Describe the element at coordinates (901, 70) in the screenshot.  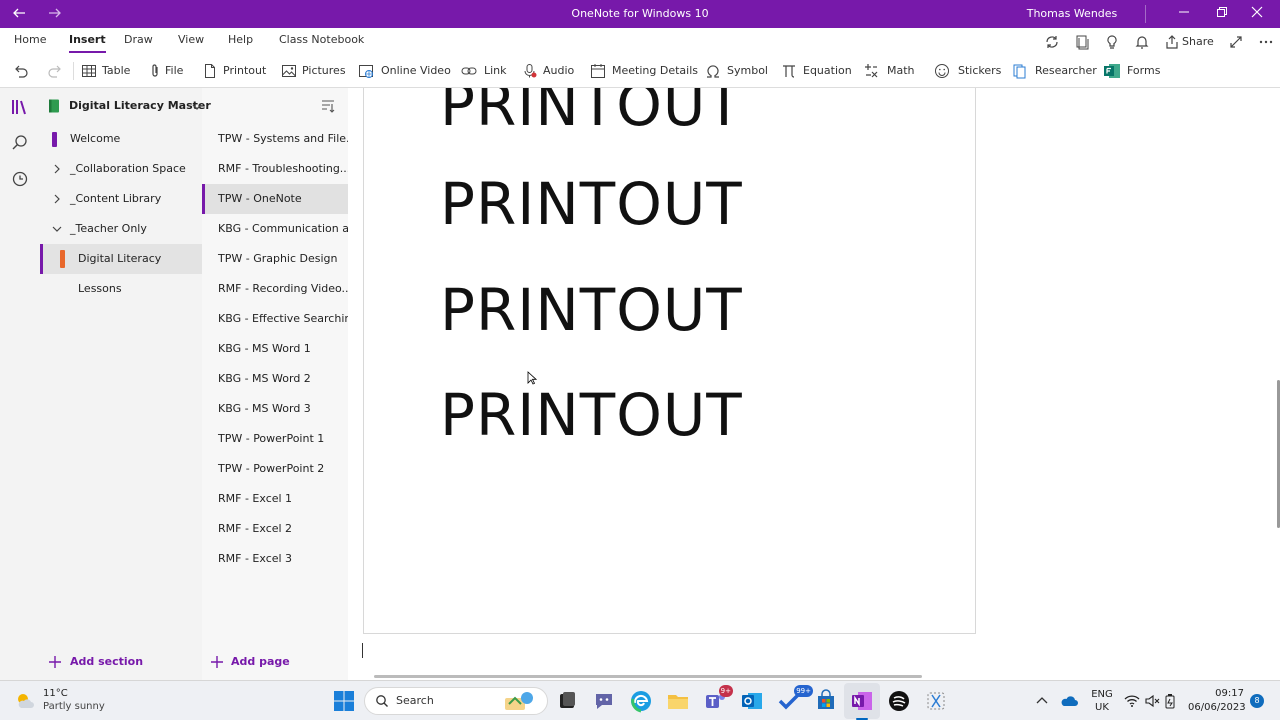
I see `math-label: Math` at that location.